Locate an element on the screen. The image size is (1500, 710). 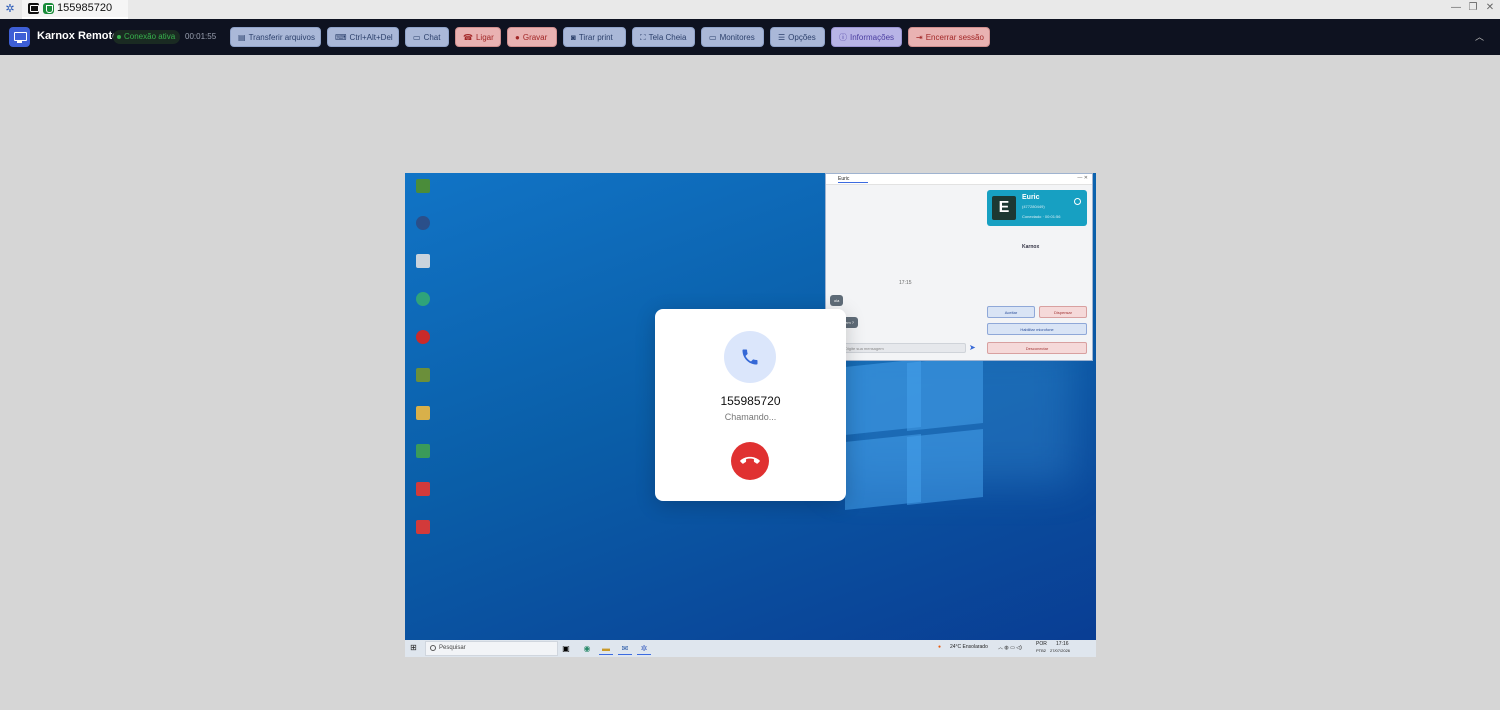
brand-name: Karnox Remoto is located at coordinates (78, 36).